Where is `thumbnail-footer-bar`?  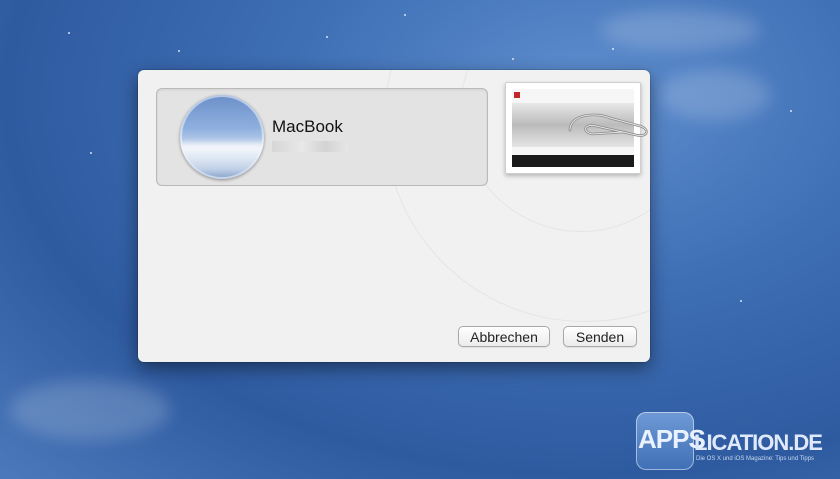
thumbnail-footer-bar is located at coordinates (573, 161).